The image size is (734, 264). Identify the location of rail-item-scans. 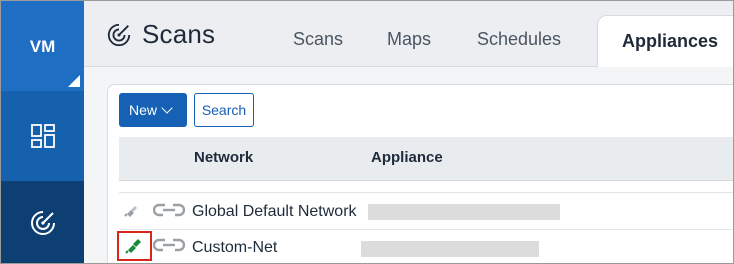
(42, 222).